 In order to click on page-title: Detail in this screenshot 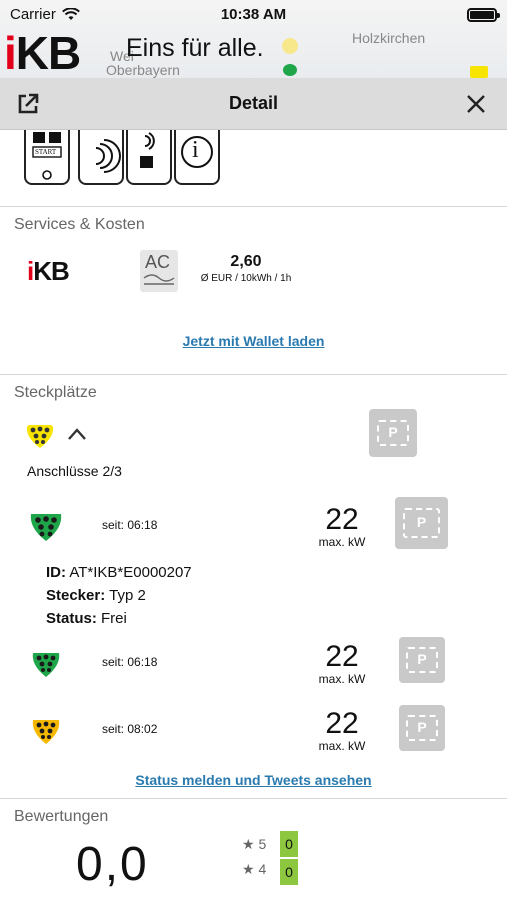, I will do `click(253, 103)`.